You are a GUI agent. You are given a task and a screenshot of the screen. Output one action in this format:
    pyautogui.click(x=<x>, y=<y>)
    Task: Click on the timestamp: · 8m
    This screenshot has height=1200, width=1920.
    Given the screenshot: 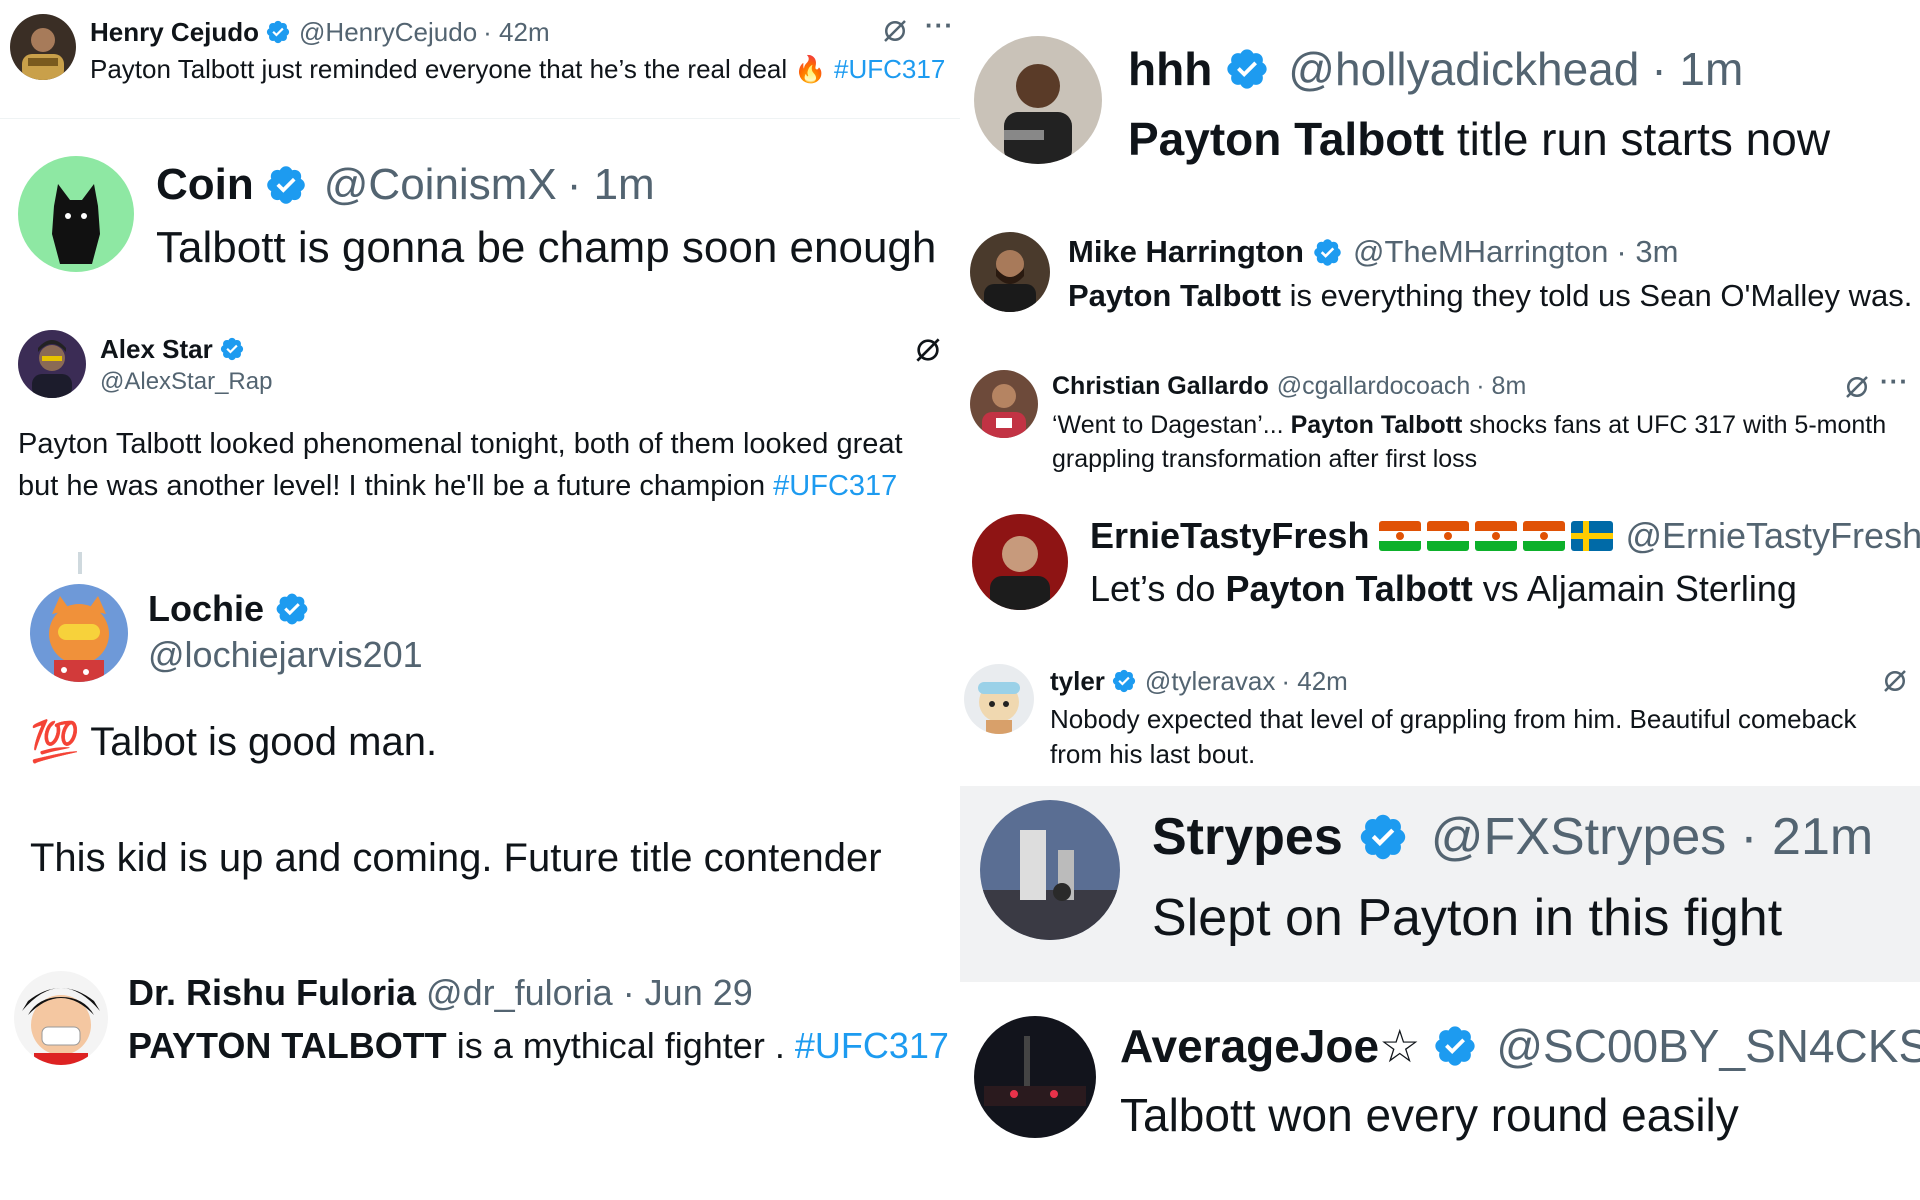 What is the action you would take?
    pyautogui.click(x=1501, y=386)
    